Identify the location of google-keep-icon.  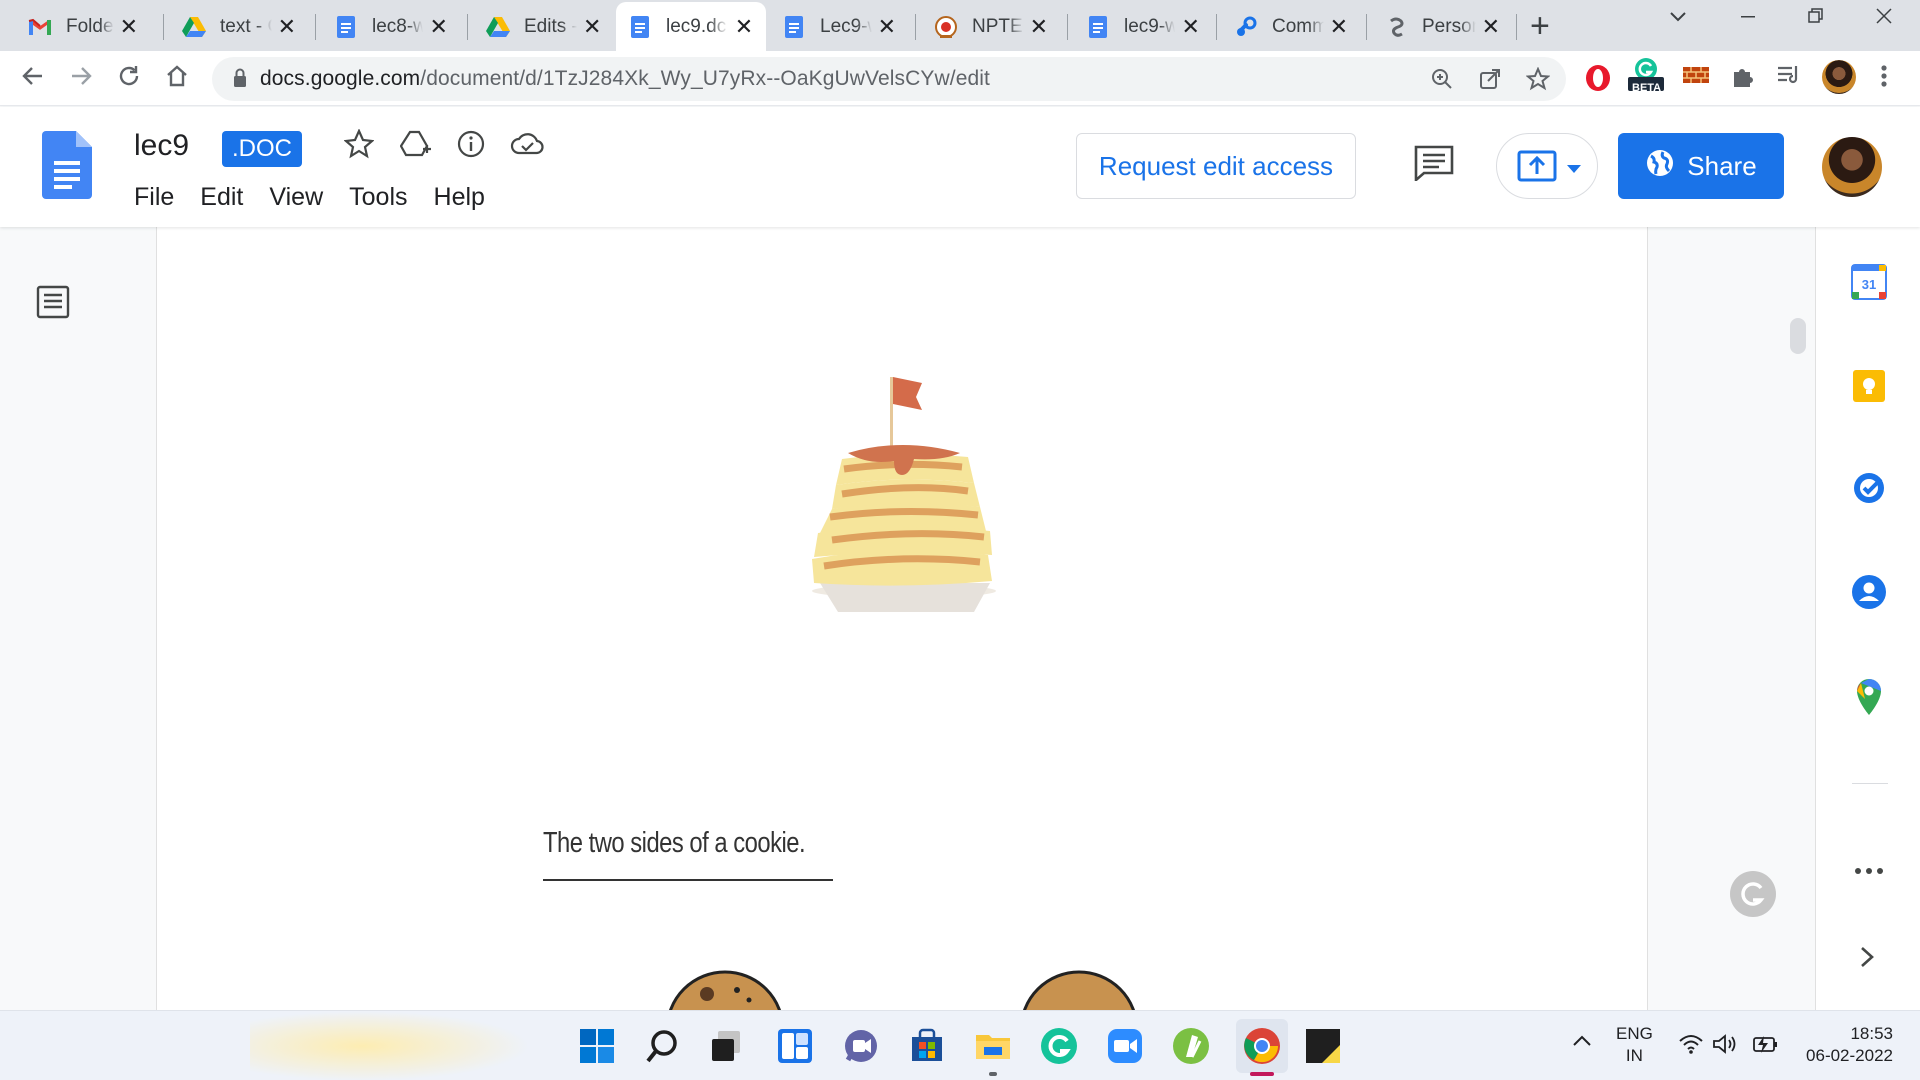
(1869, 388).